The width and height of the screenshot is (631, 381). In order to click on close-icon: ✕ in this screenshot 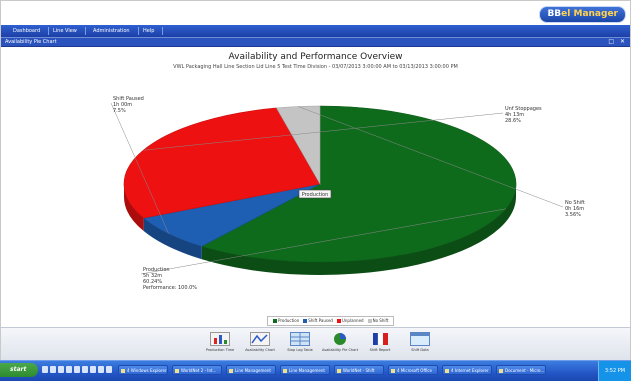, I will do `click(622, 42)`.